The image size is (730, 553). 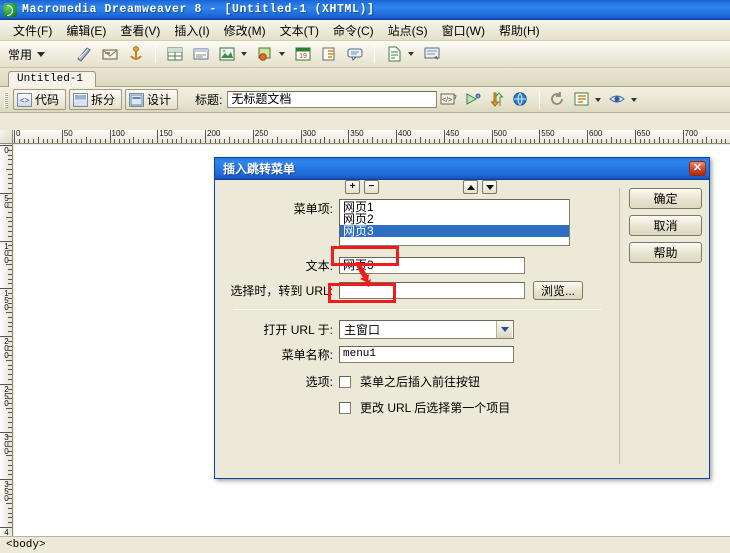 What do you see at coordinates (497, 99) in the screenshot?
I see `refresh-design-view-icon` at bounding box center [497, 99].